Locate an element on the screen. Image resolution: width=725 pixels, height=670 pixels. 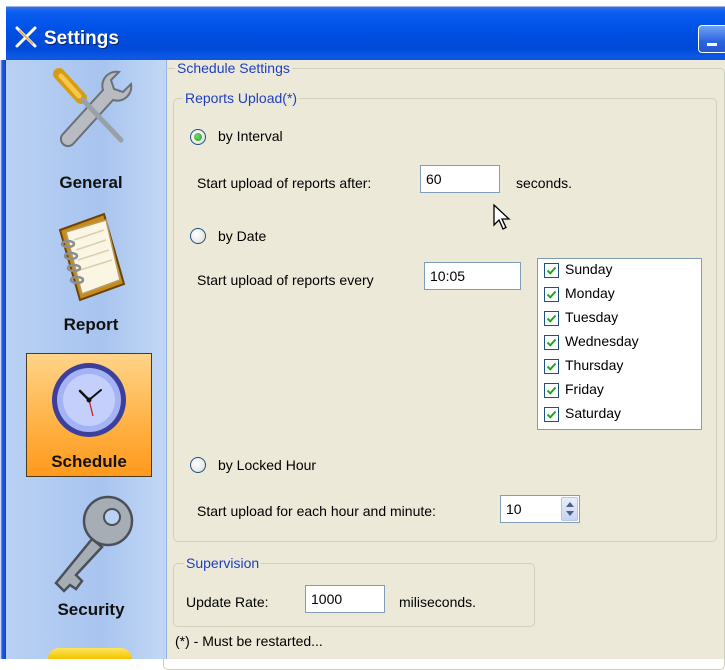
weekday-label: Wednesday is located at coordinates (602, 341).